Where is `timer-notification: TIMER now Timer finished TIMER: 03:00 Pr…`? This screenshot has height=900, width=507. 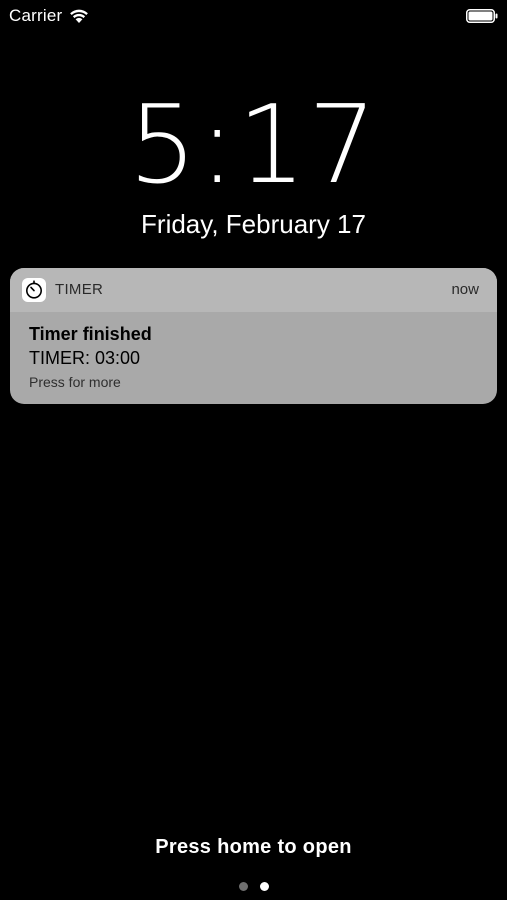
timer-notification: TIMER now Timer finished TIMER: 03:00 Pr… is located at coordinates (253, 336).